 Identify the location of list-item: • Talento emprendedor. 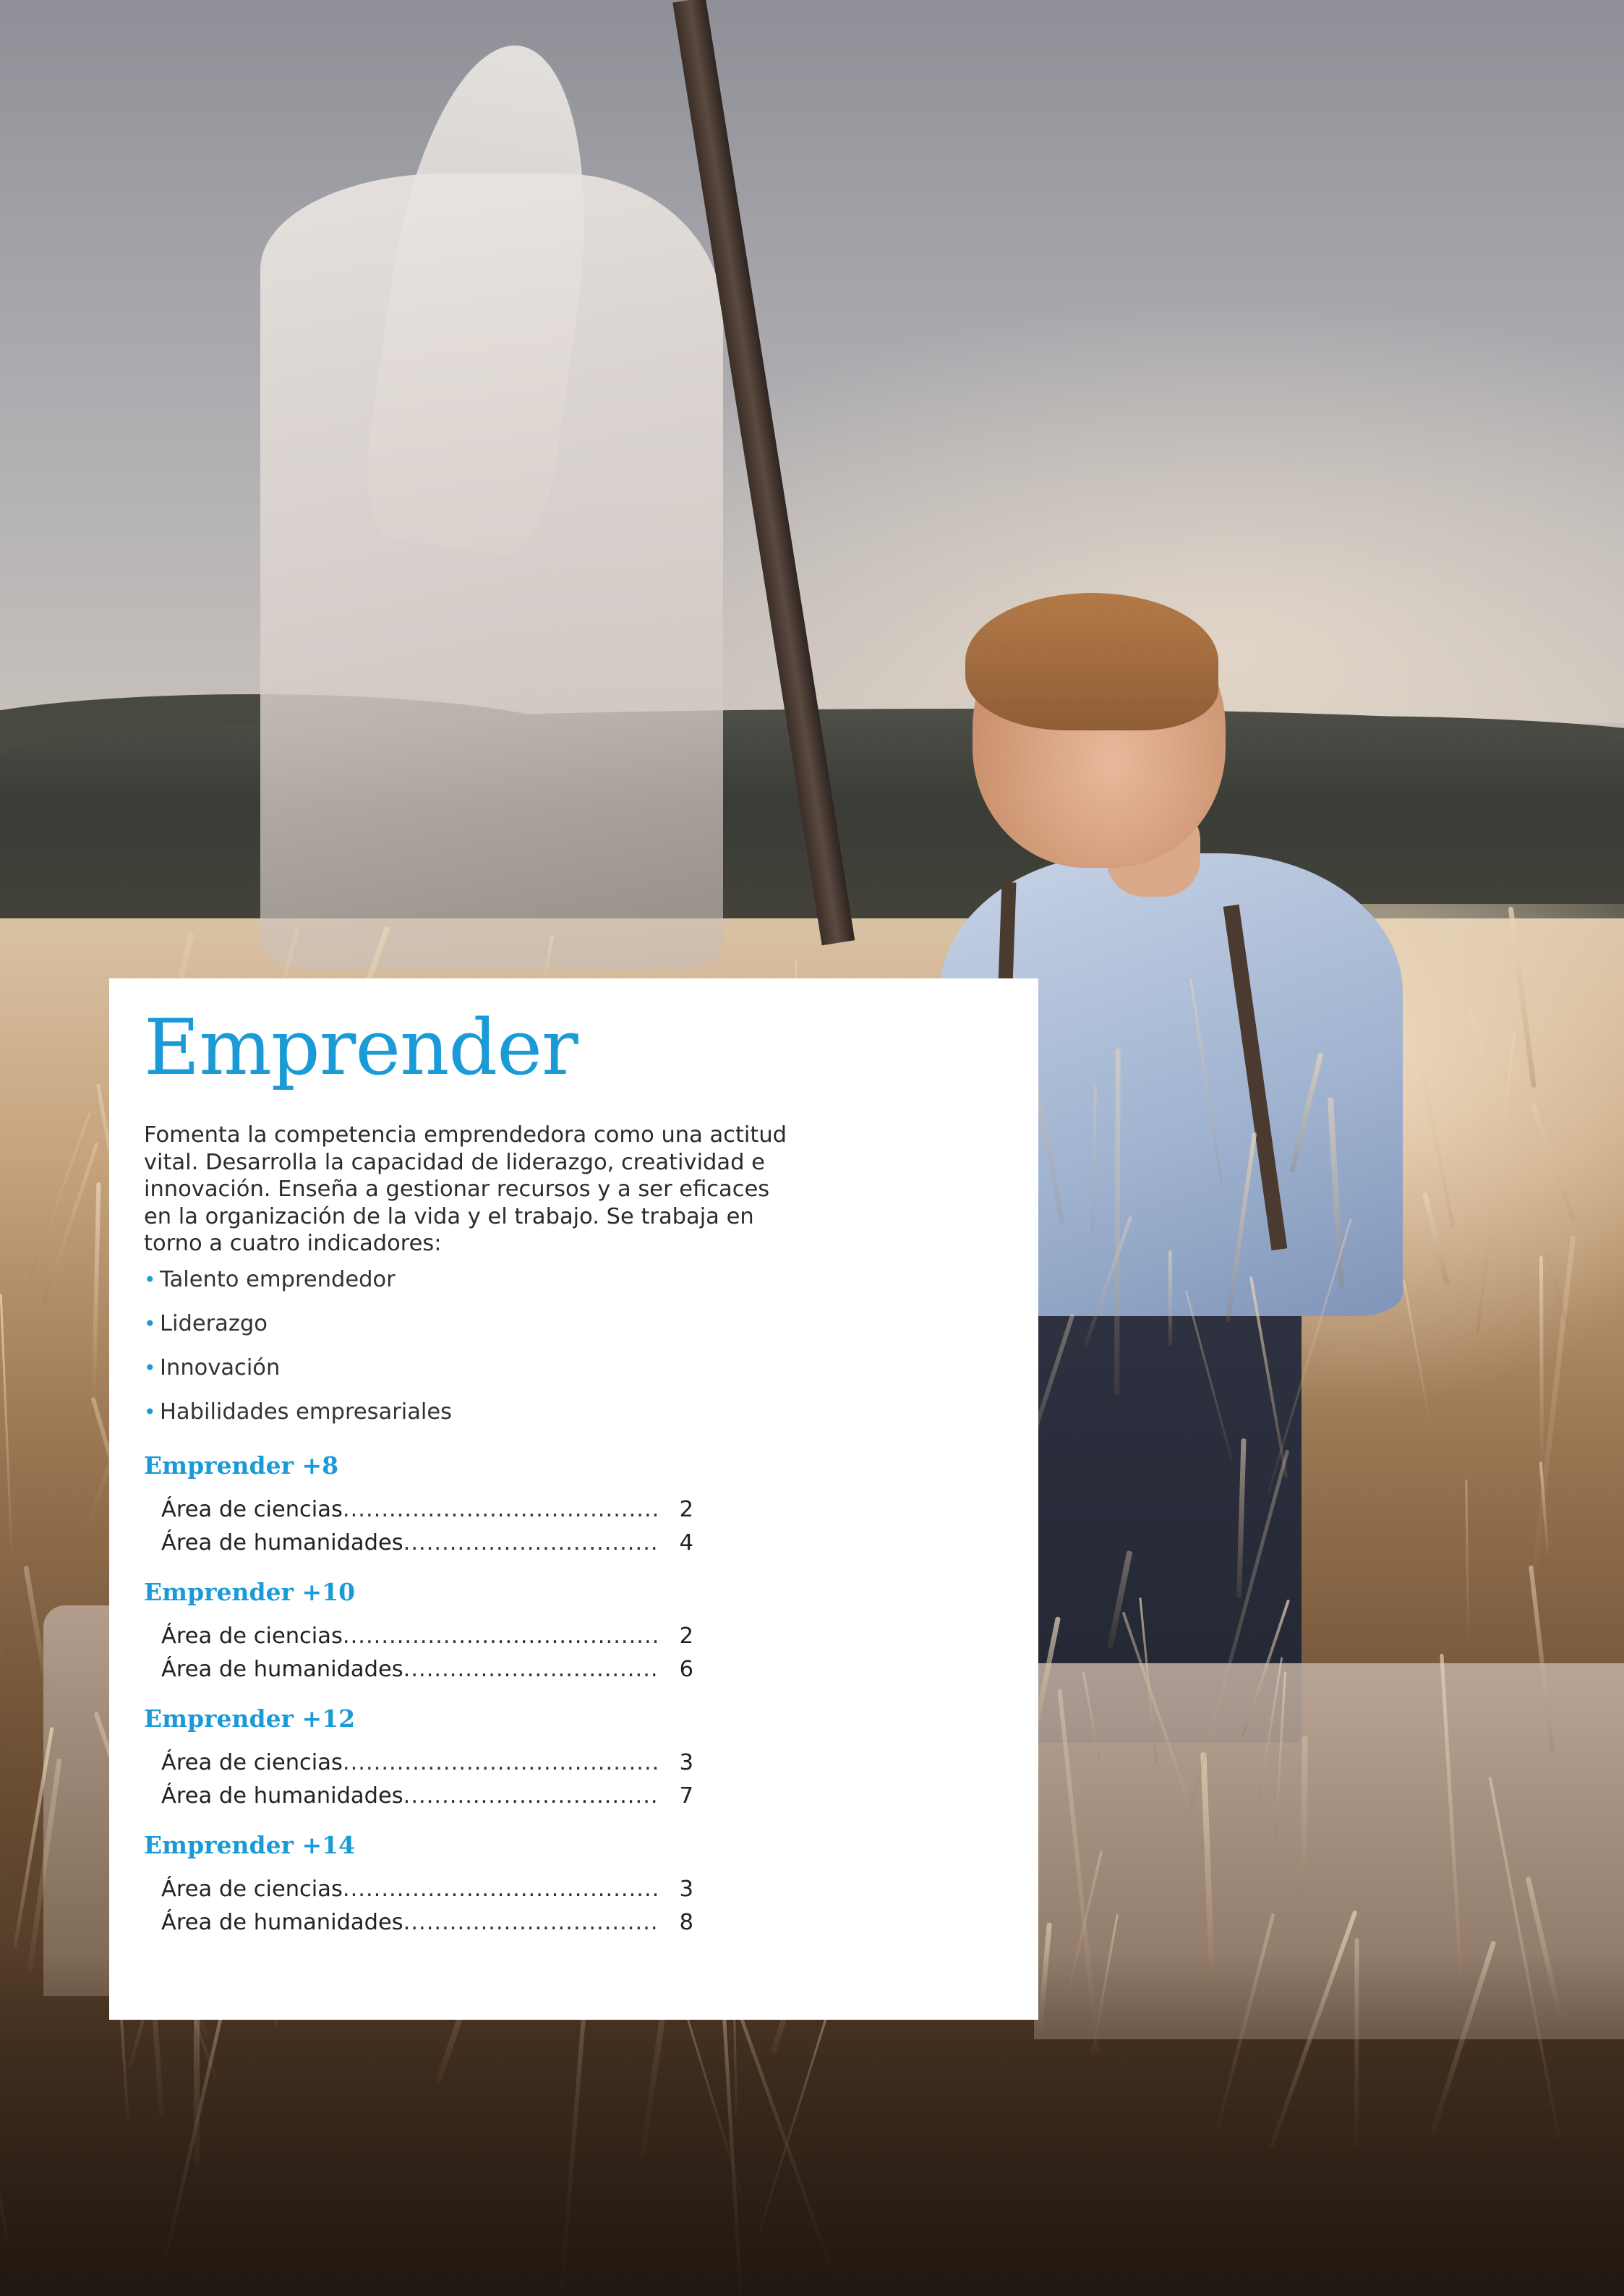
(298, 1288).